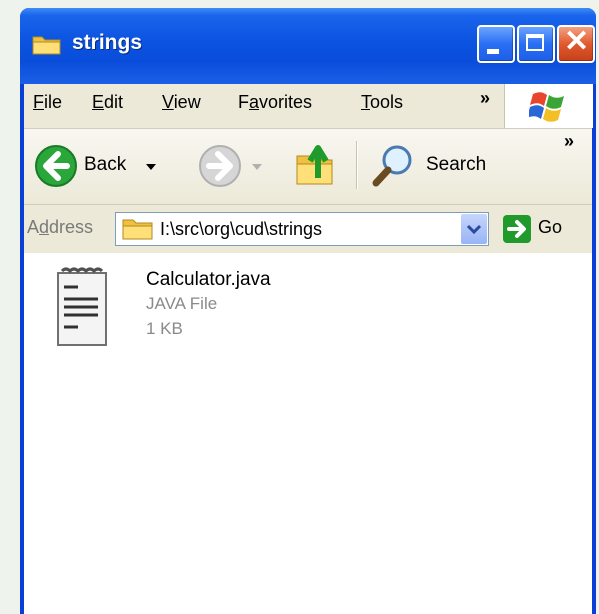  I want to click on maximize-icon, so click(535, 42).